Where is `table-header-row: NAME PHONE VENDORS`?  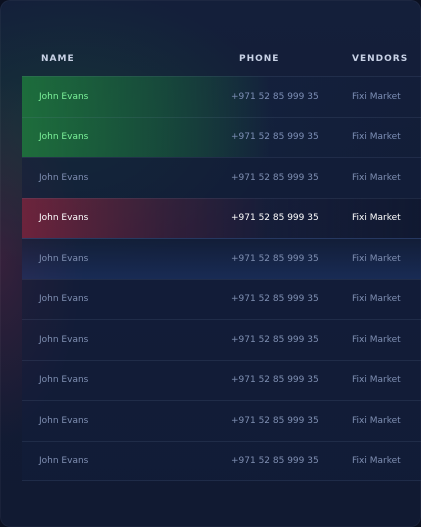
table-header-row: NAME PHONE VENDORS is located at coordinates (221, 56).